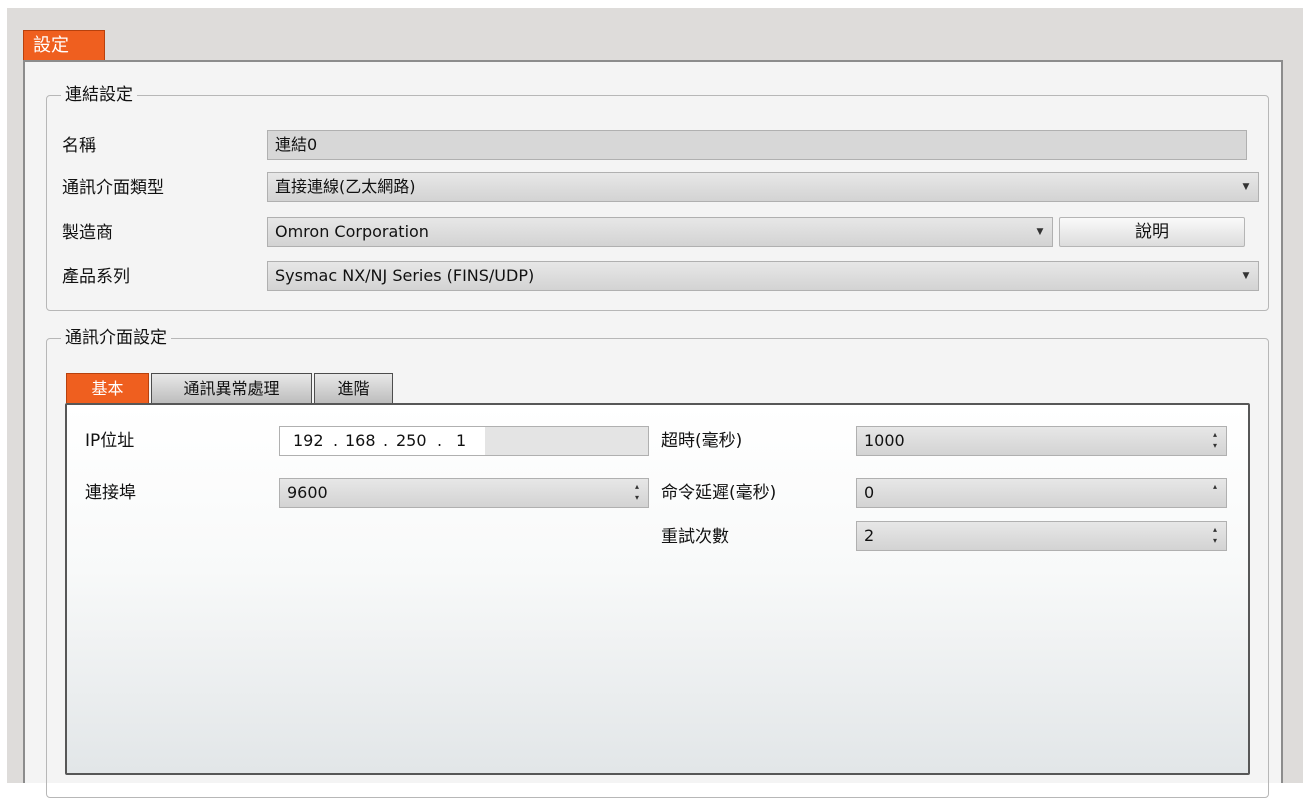  What do you see at coordinates (113, 188) in the screenshot?
I see `interface-type-label: 通訊介面類型` at bounding box center [113, 188].